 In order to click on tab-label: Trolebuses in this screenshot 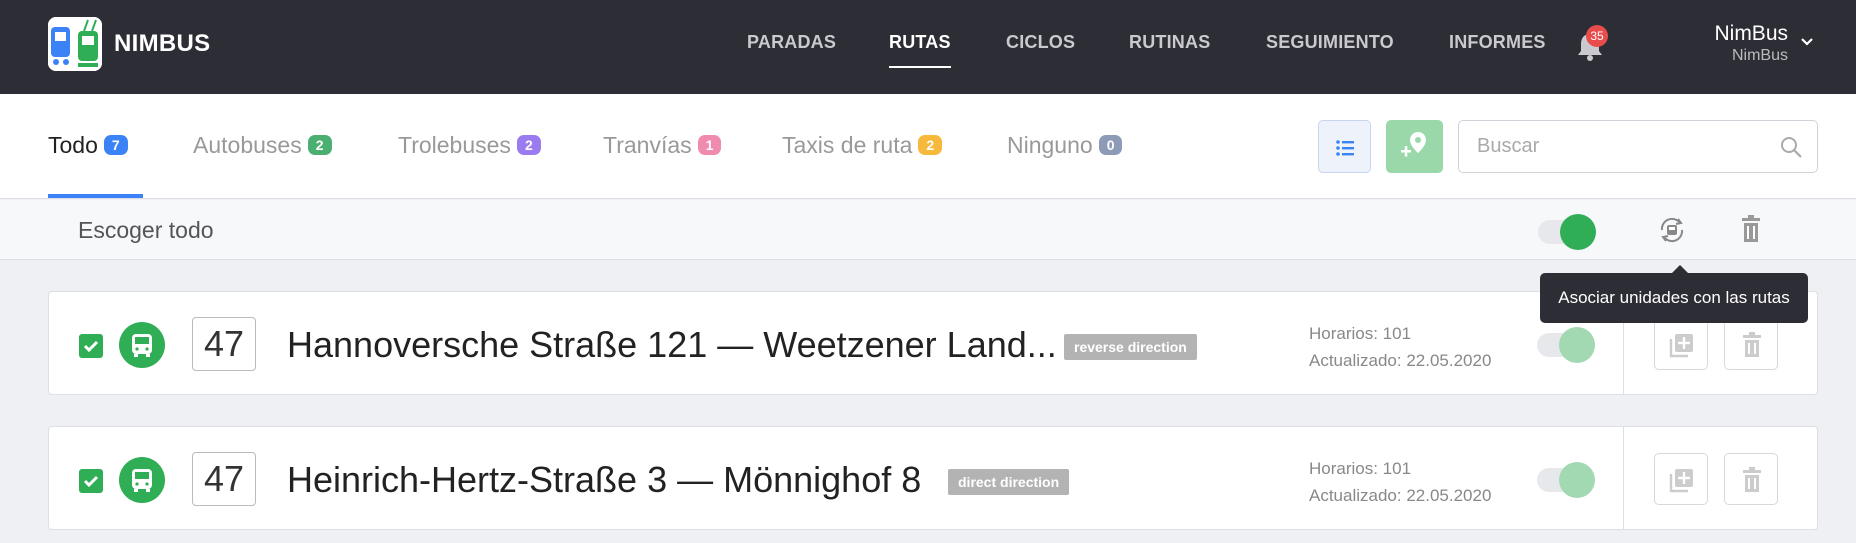, I will do `click(454, 145)`.